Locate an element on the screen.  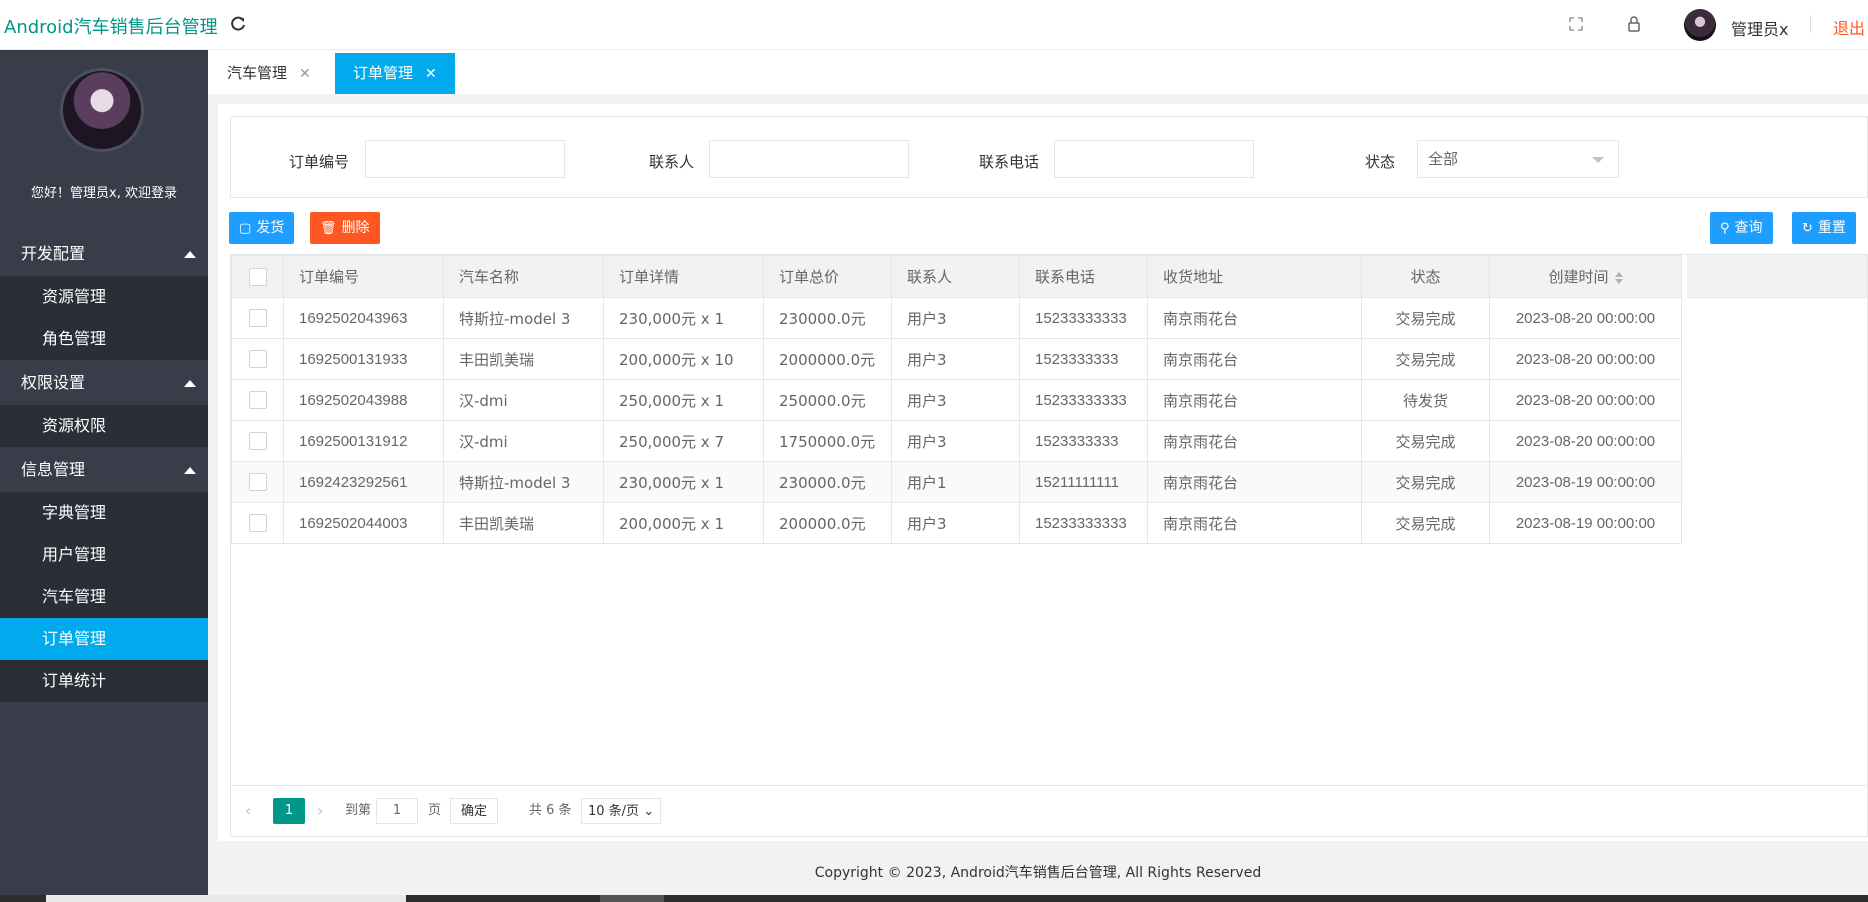
query-button: ⚲ 查询 is located at coordinates (1741, 228).